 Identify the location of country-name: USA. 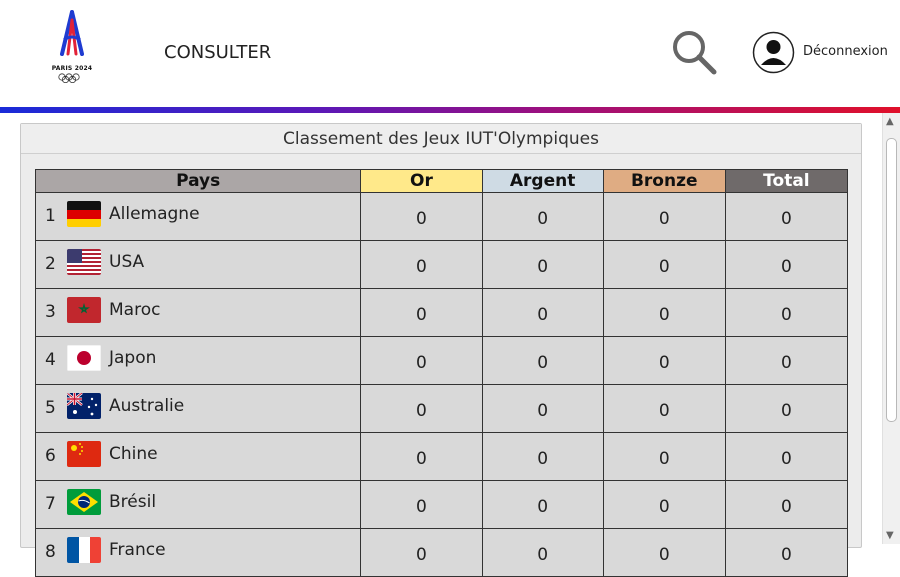
(127, 262).